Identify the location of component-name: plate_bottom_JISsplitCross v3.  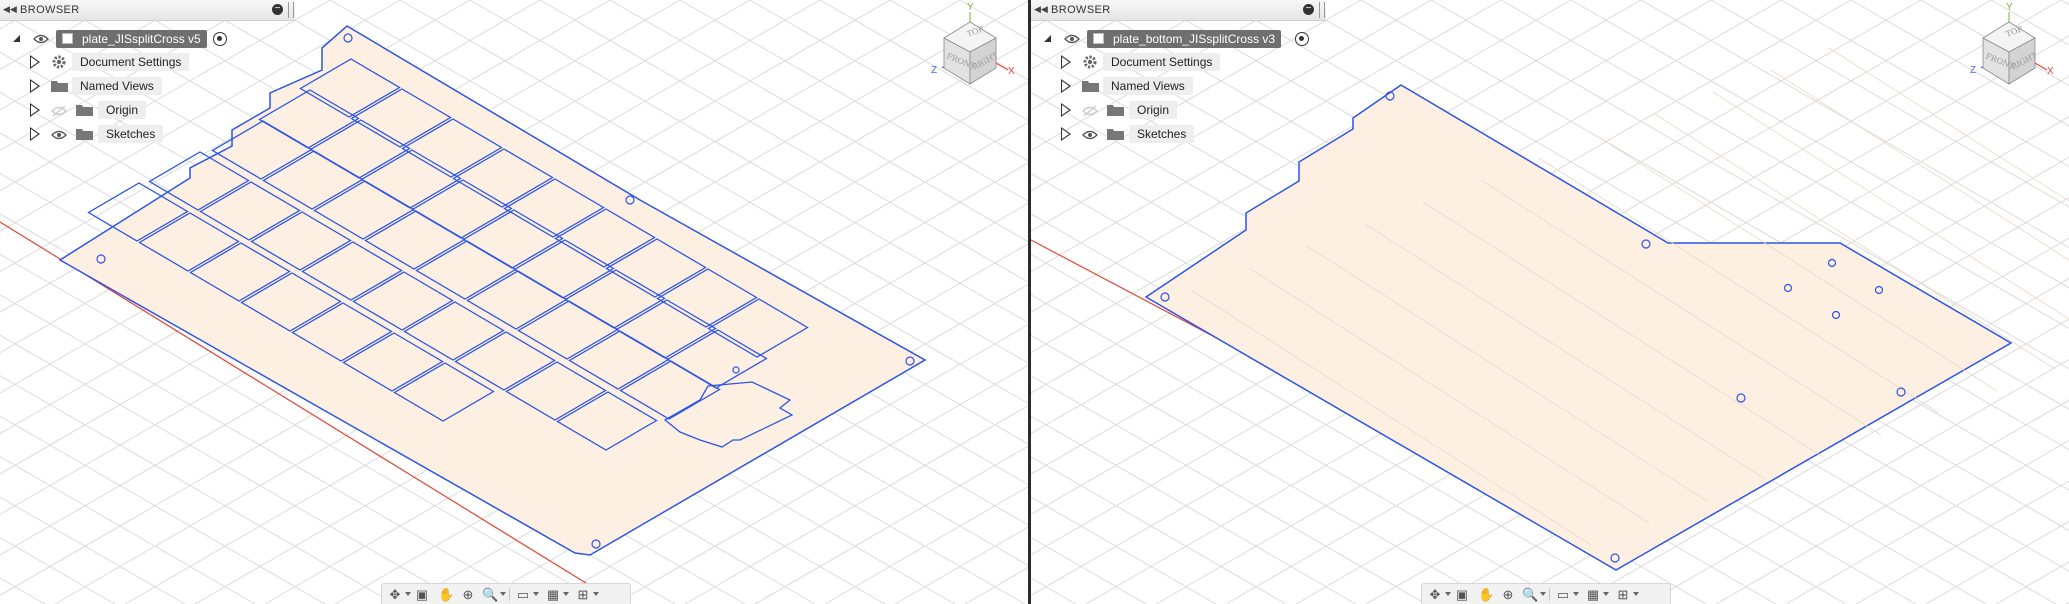
(1194, 39).